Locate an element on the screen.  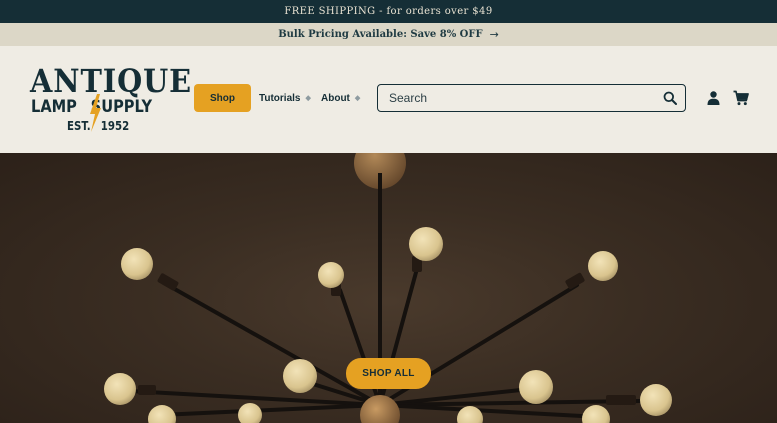
nav-tutorials: Tutorials ◆ is located at coordinates (285, 98).